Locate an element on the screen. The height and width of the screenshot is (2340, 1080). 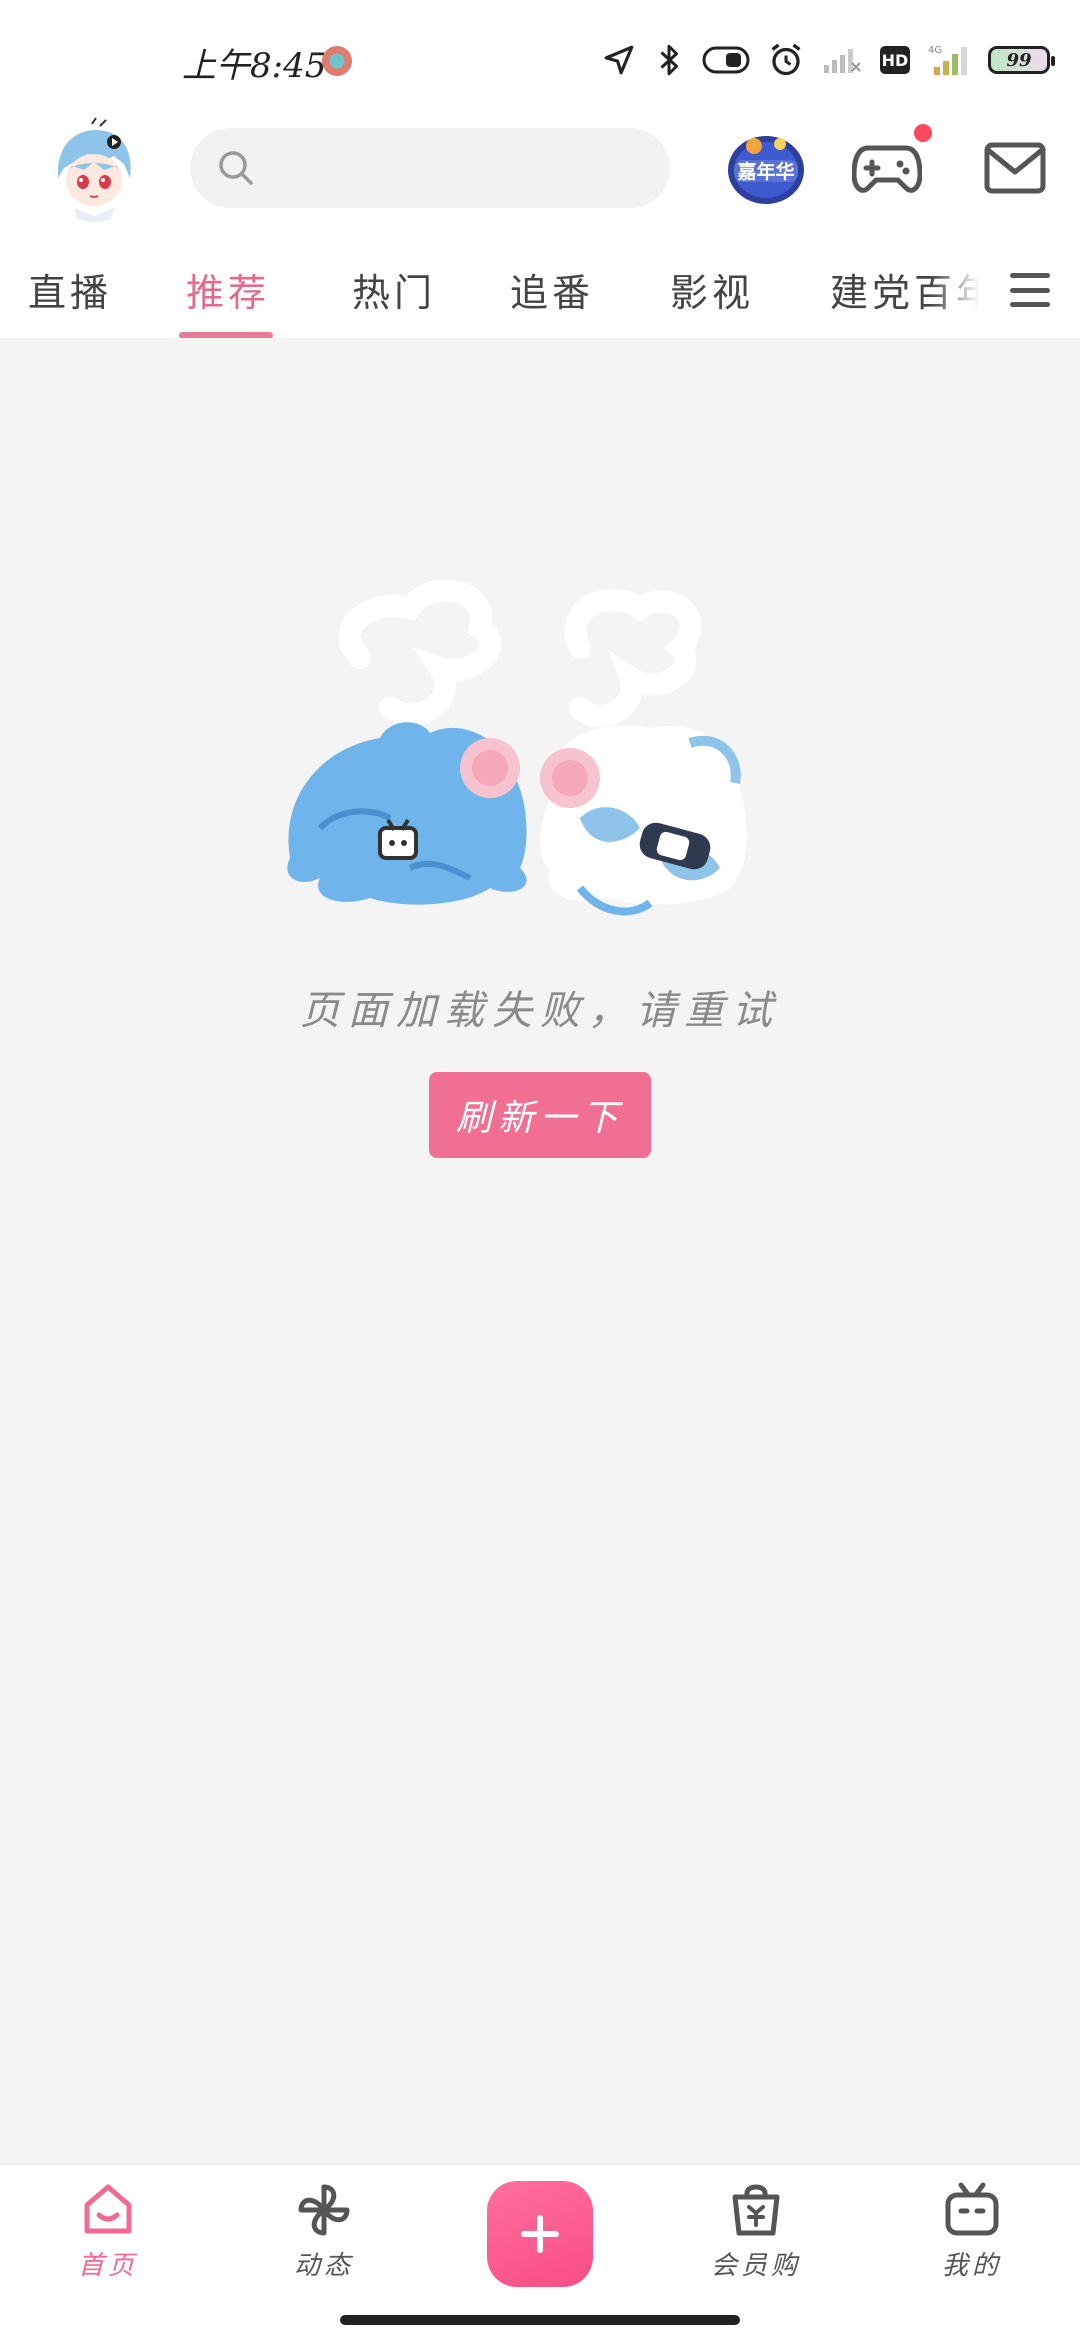
alarm-icon is located at coordinates (786, 59).